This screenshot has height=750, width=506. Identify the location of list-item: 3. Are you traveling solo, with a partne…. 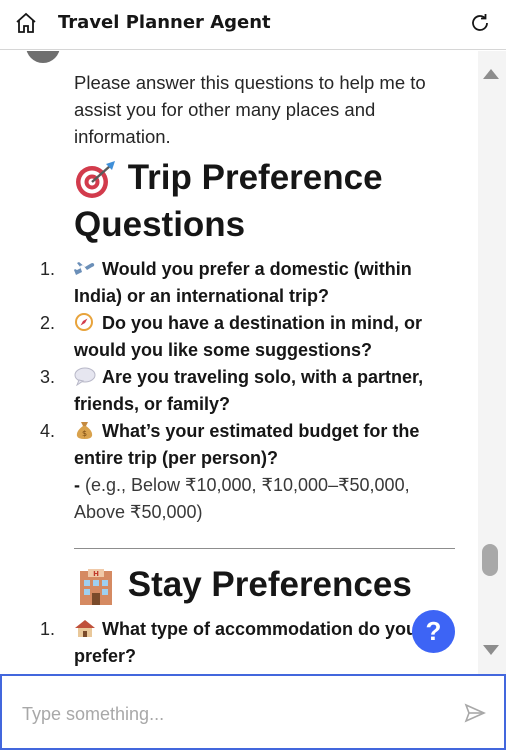
(249, 391).